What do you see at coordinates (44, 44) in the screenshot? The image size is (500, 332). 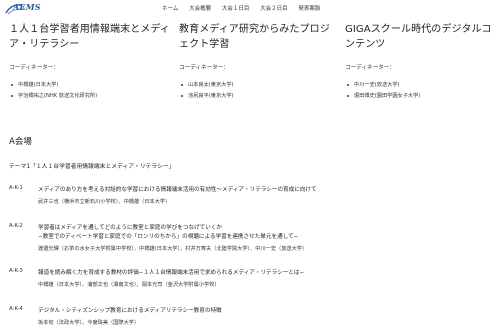 I see `session-title-line: ア・リテラシー` at bounding box center [44, 44].